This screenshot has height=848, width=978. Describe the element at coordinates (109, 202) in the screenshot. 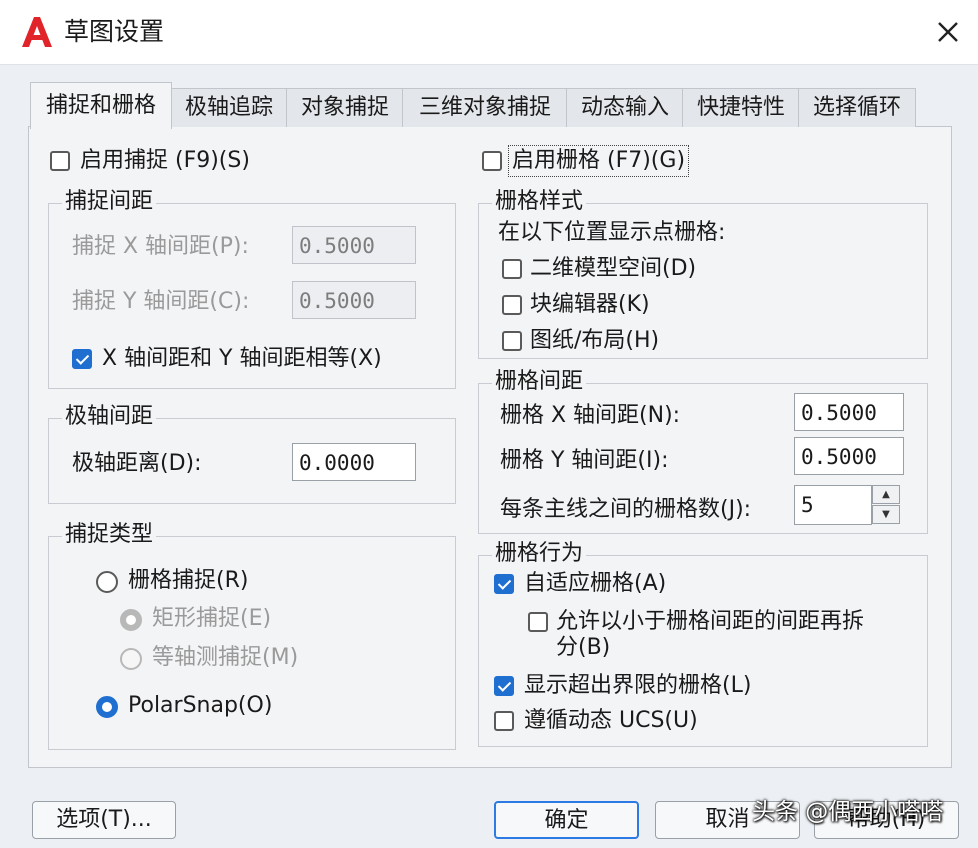

I see `snap-spacing-title: 捕捉间距` at that location.